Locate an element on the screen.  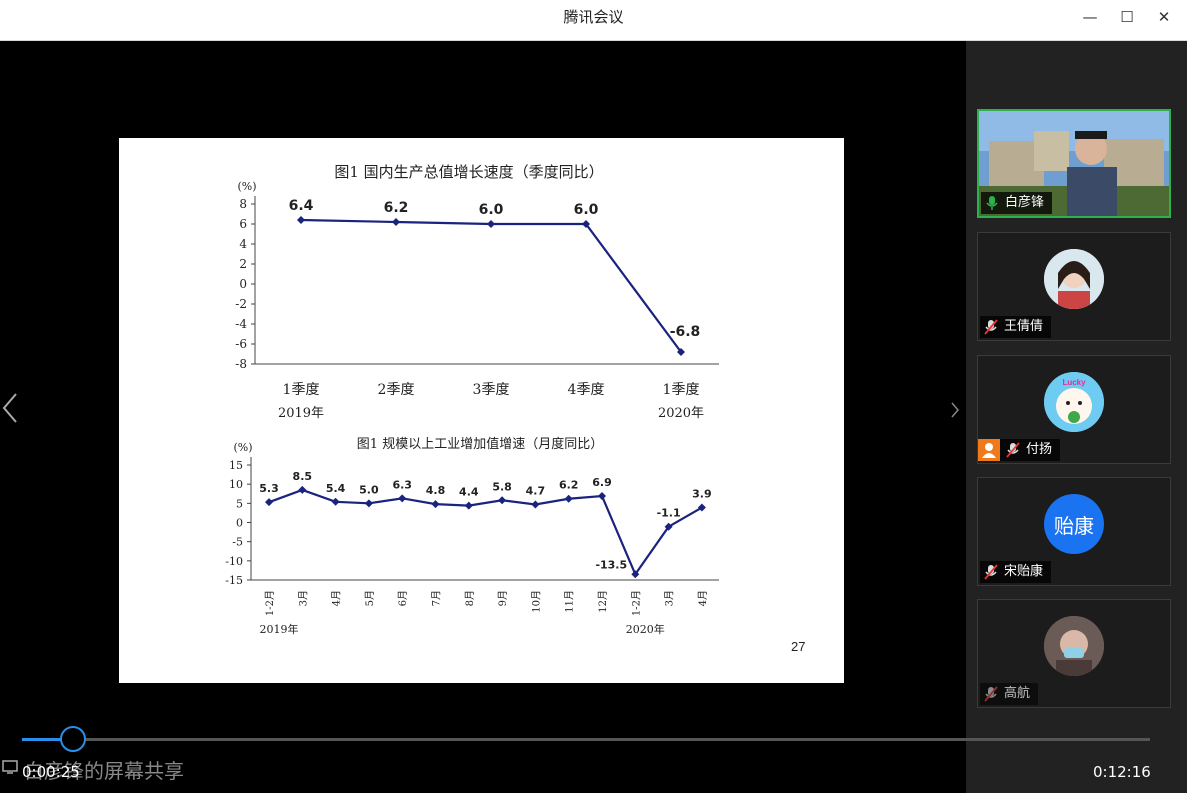
participant-name: 王倩倩 is located at coordinates (1024, 326).